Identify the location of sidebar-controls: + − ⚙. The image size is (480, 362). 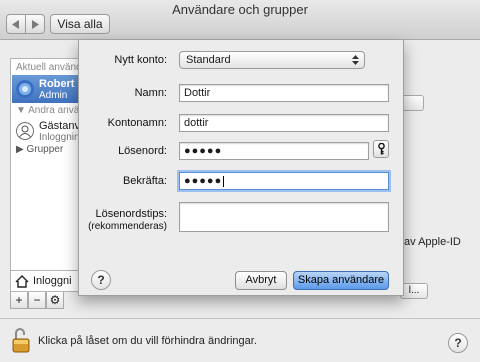
(37, 301).